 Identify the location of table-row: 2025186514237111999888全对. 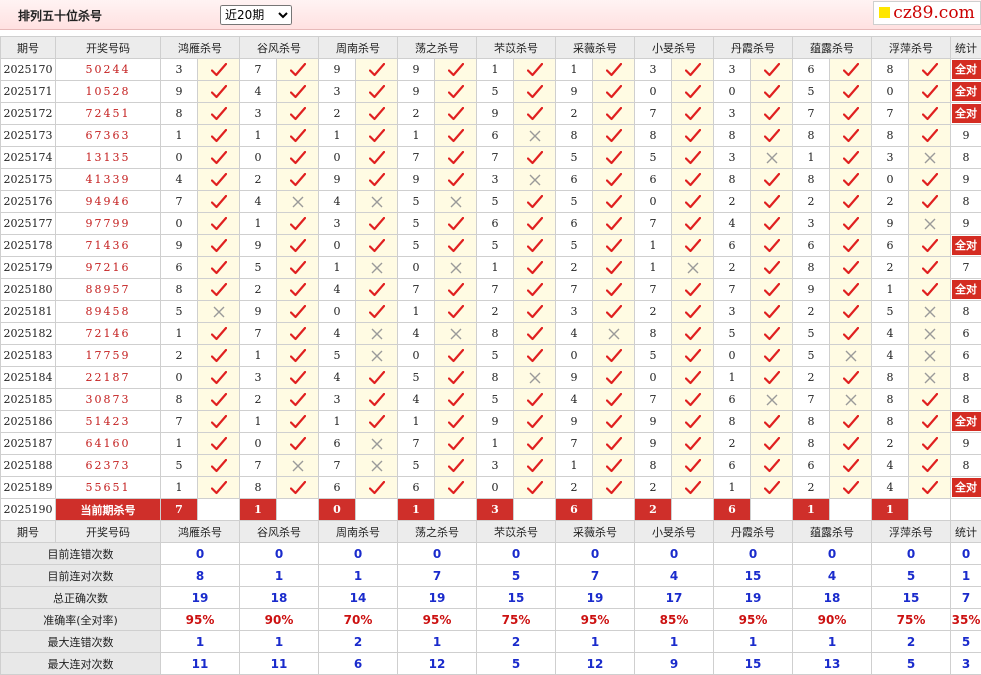
(491, 422).